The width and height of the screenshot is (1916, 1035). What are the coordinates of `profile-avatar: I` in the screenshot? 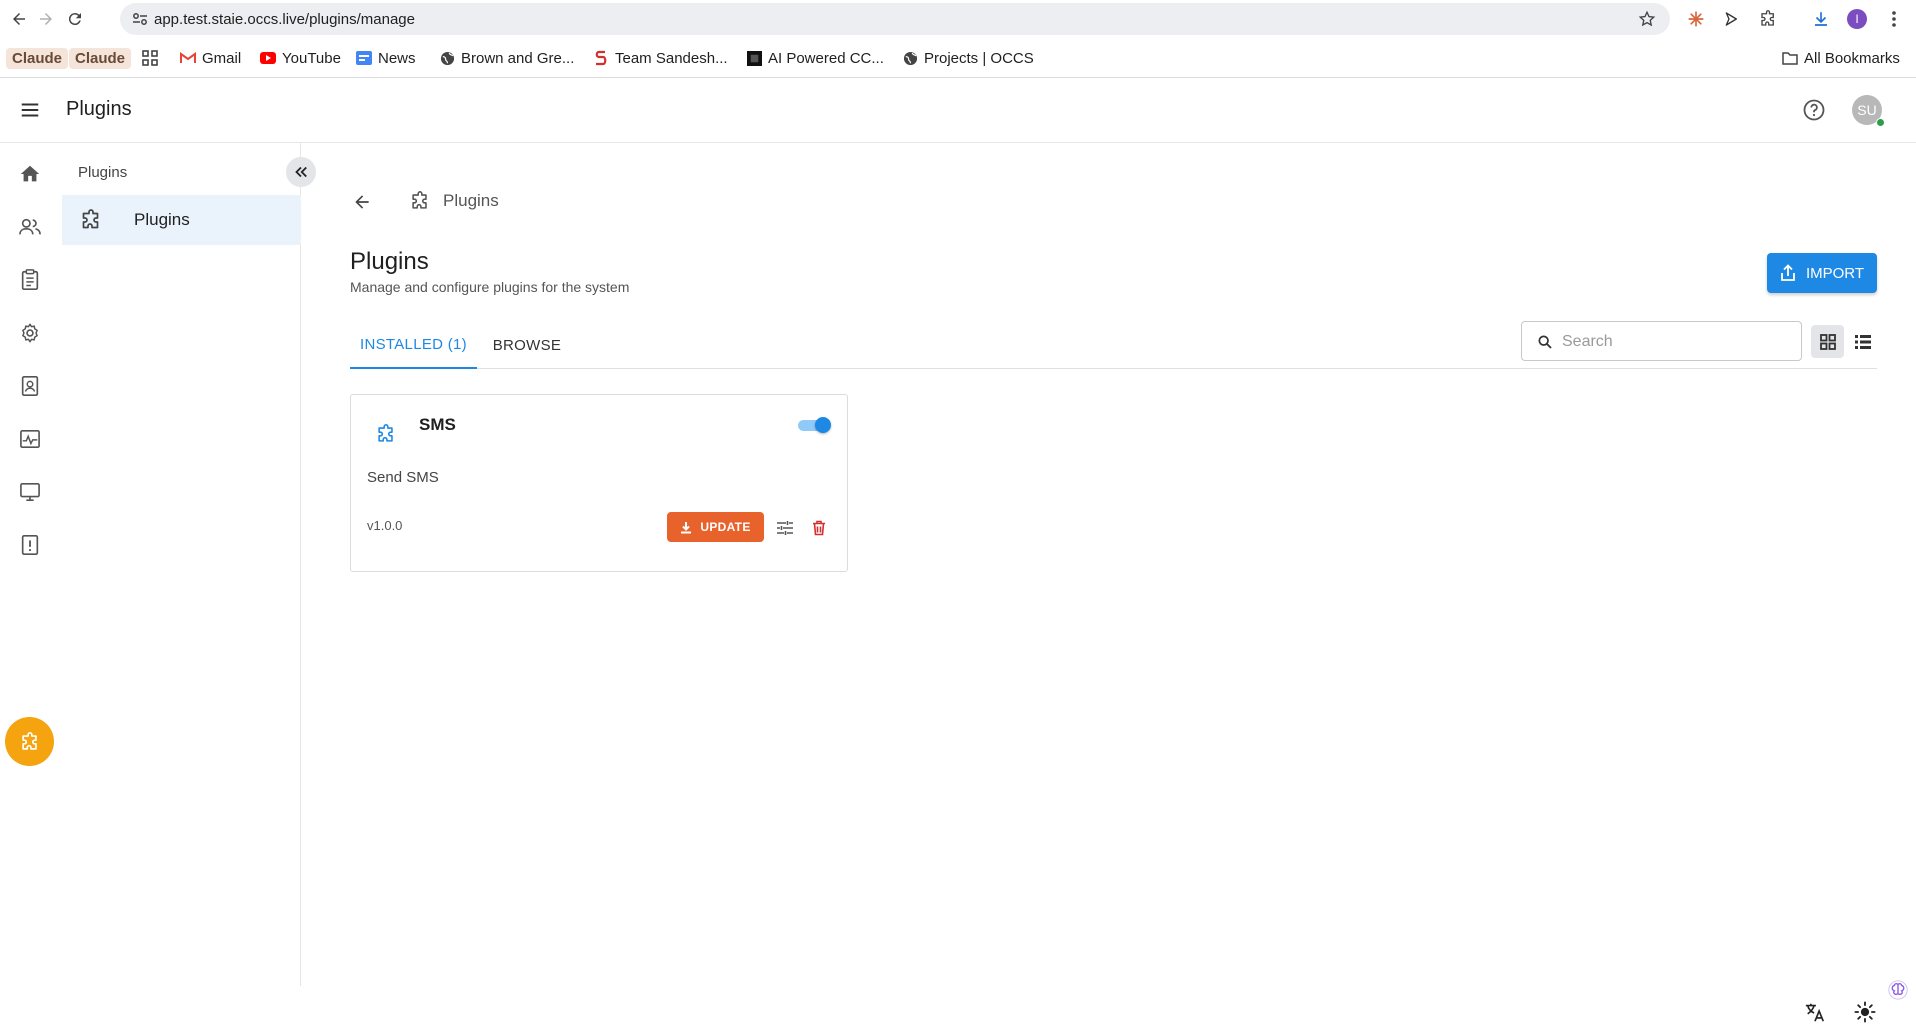 It's located at (1857, 19).